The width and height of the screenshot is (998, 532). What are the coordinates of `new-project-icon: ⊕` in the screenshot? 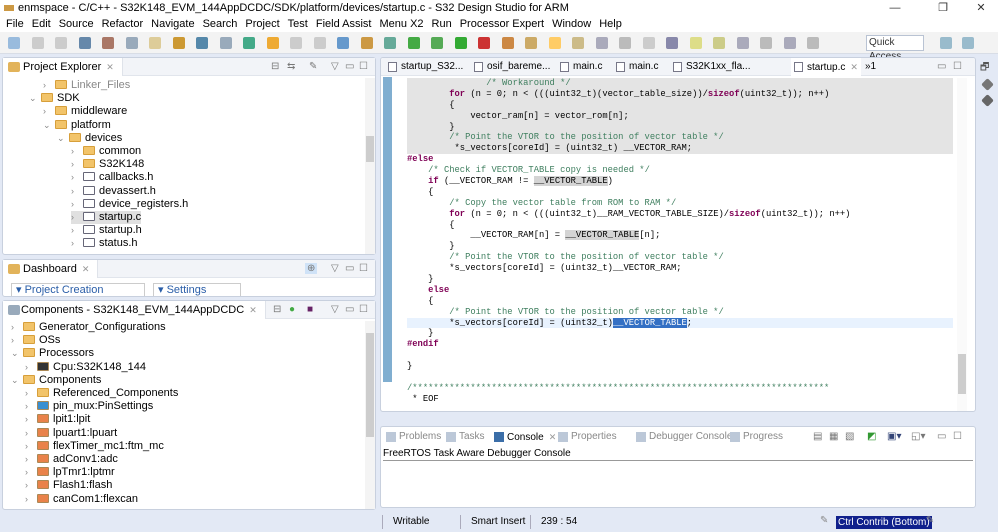 It's located at (311, 268).